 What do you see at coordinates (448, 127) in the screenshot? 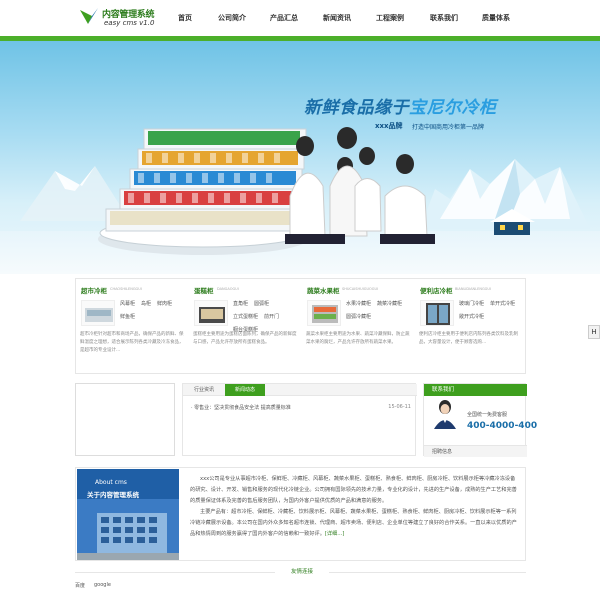
I see `banner-slogan: 打造中国商用冷柜第一品牌` at bounding box center [448, 127].